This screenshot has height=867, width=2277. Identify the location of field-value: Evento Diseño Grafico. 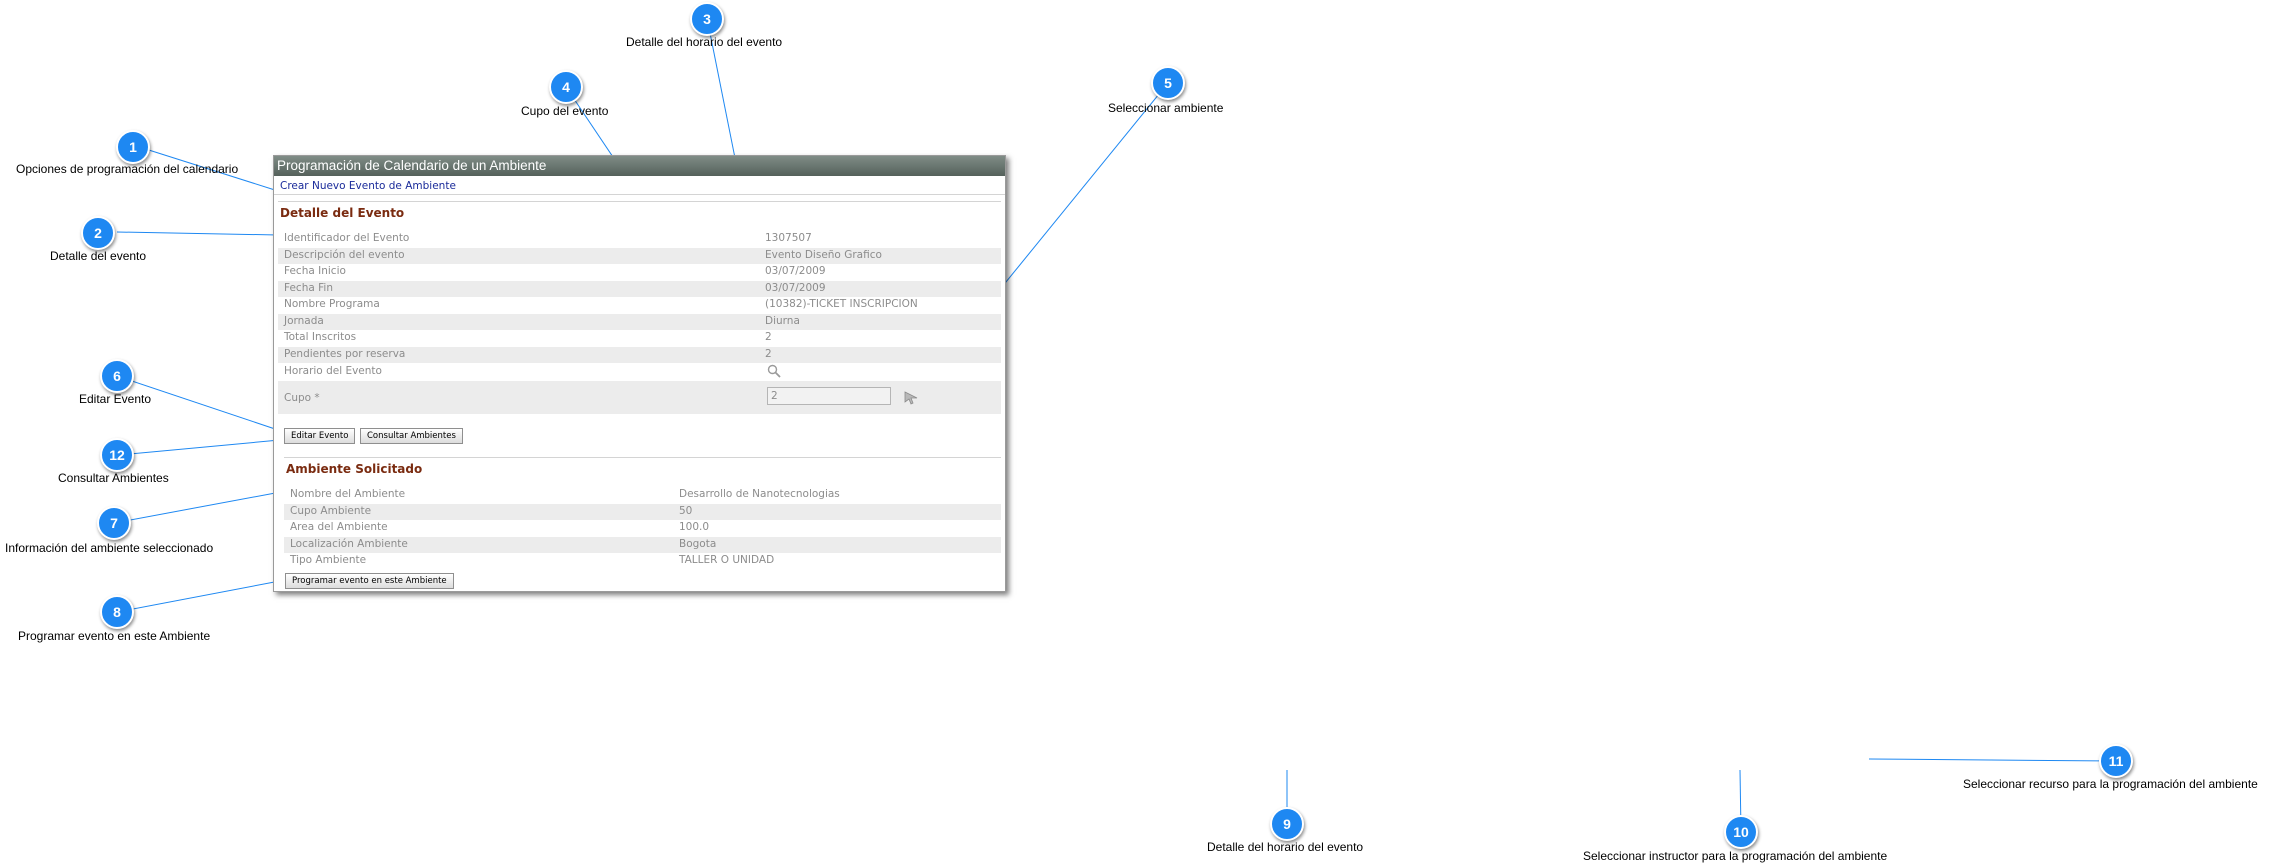
(823, 254).